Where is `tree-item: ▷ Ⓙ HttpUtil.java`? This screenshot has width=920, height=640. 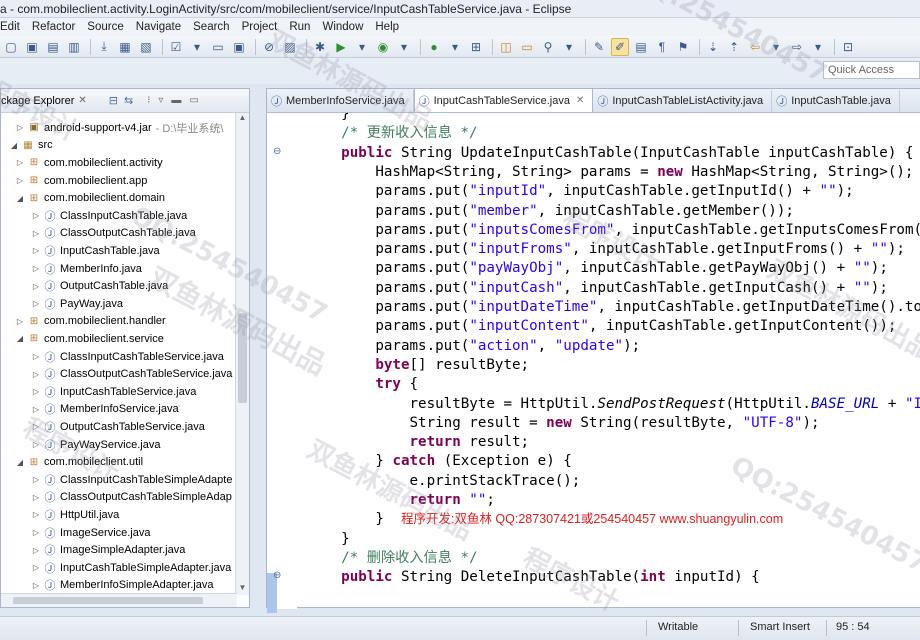 tree-item: ▷ Ⓙ HttpUtil.java is located at coordinates (75, 515).